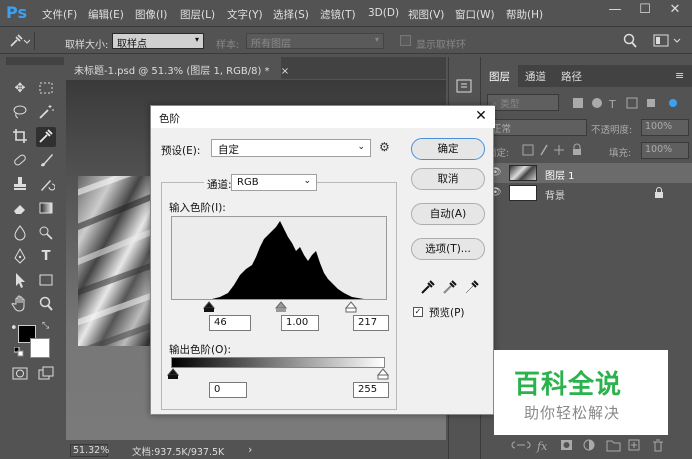 The height and width of the screenshot is (459, 692). I want to click on dialog-close-button: ✕, so click(481, 116).